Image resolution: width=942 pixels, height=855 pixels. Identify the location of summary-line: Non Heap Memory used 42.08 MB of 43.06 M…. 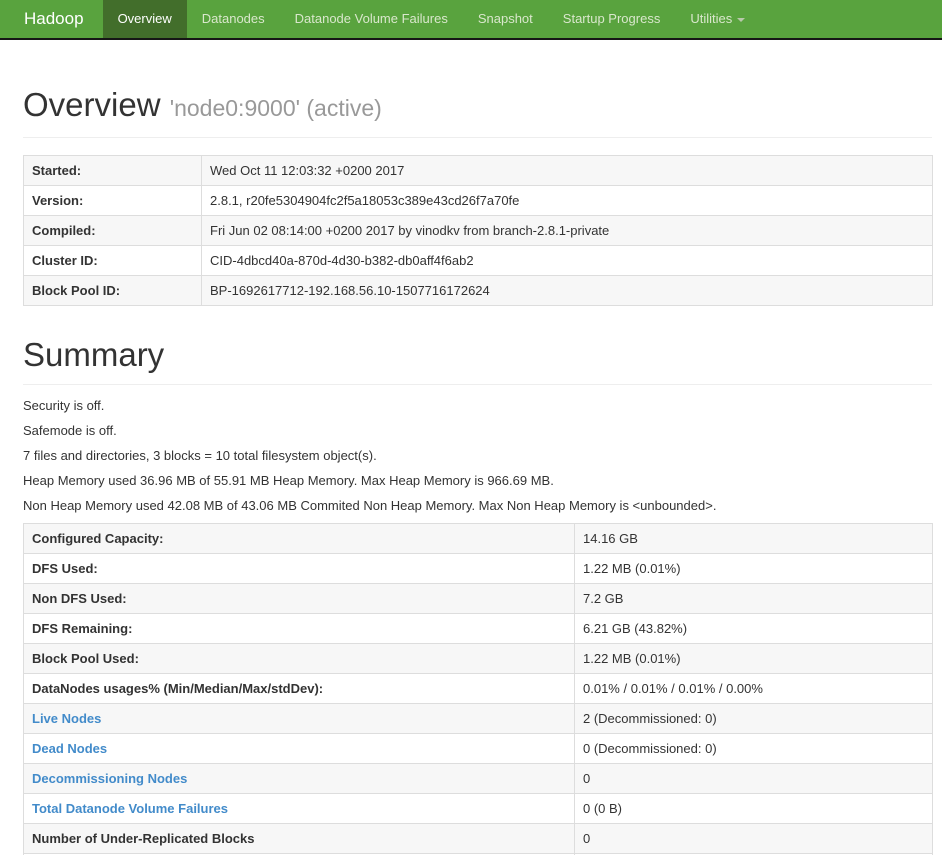
(370, 505).